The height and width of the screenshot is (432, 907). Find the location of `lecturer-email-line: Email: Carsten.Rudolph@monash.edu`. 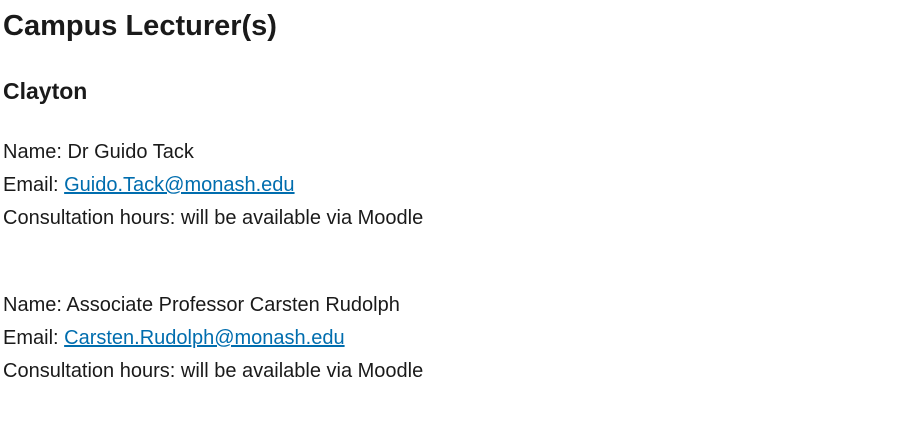

lecturer-email-line: Email: Carsten.Rudolph@monash.edu is located at coordinates (213, 338).